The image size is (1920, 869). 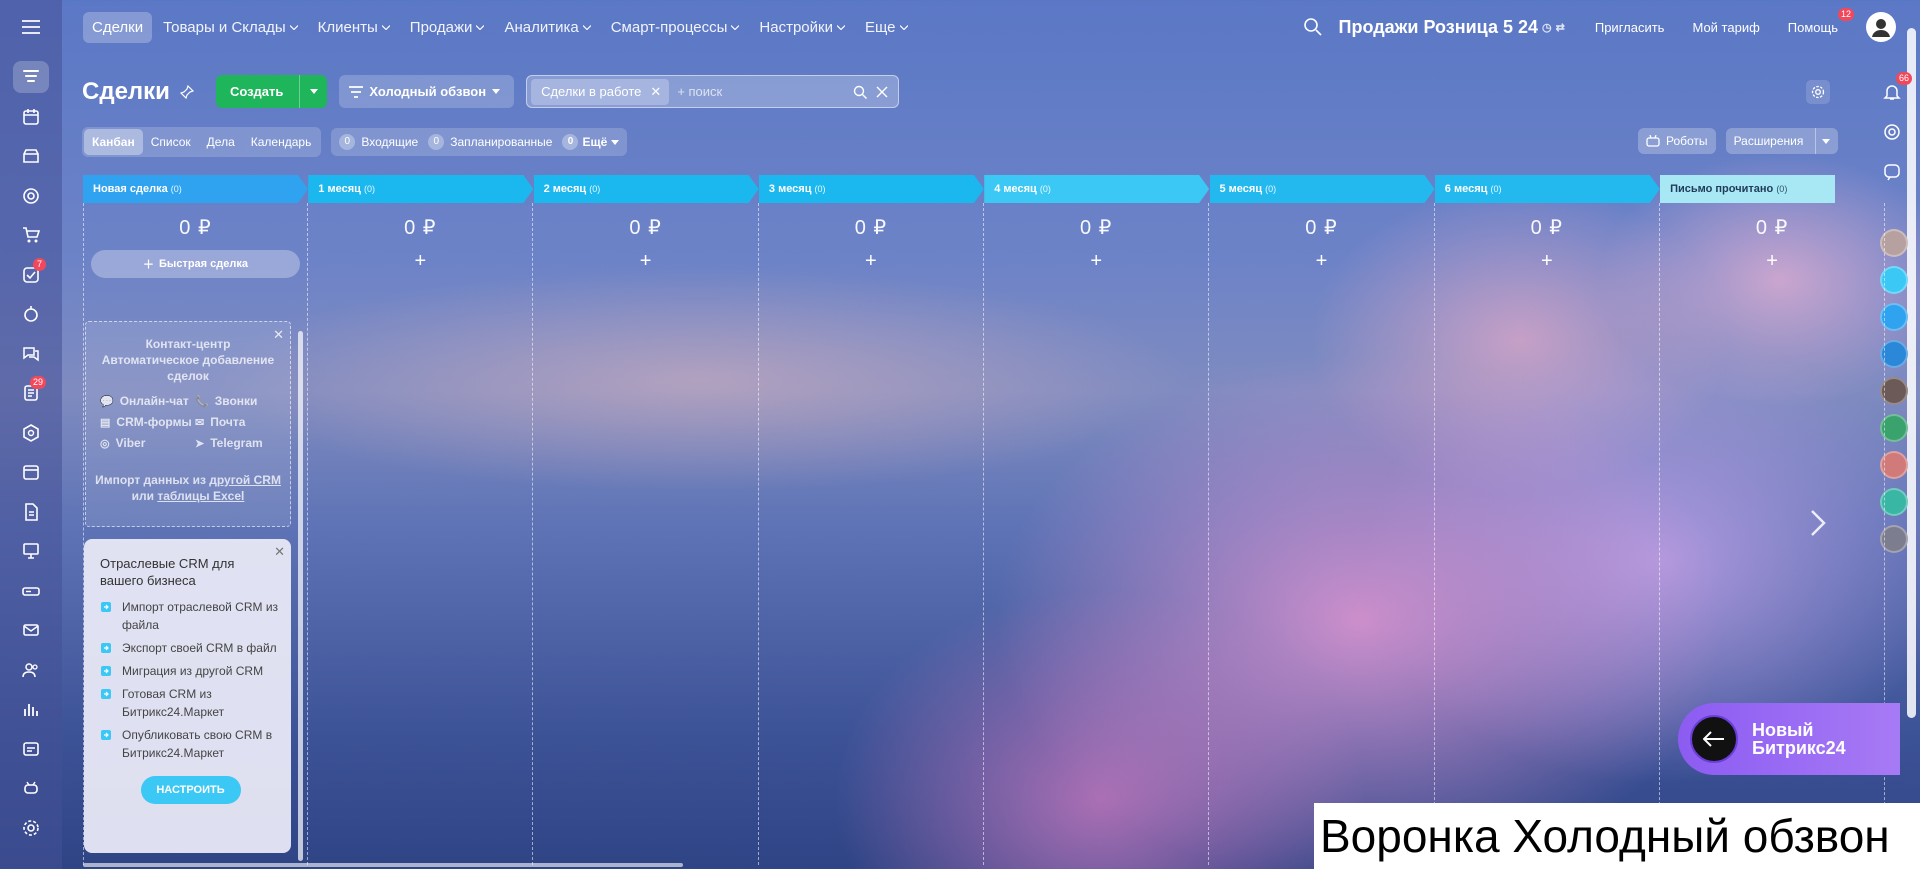 I want to click on target-icon, so click(x=31, y=196).